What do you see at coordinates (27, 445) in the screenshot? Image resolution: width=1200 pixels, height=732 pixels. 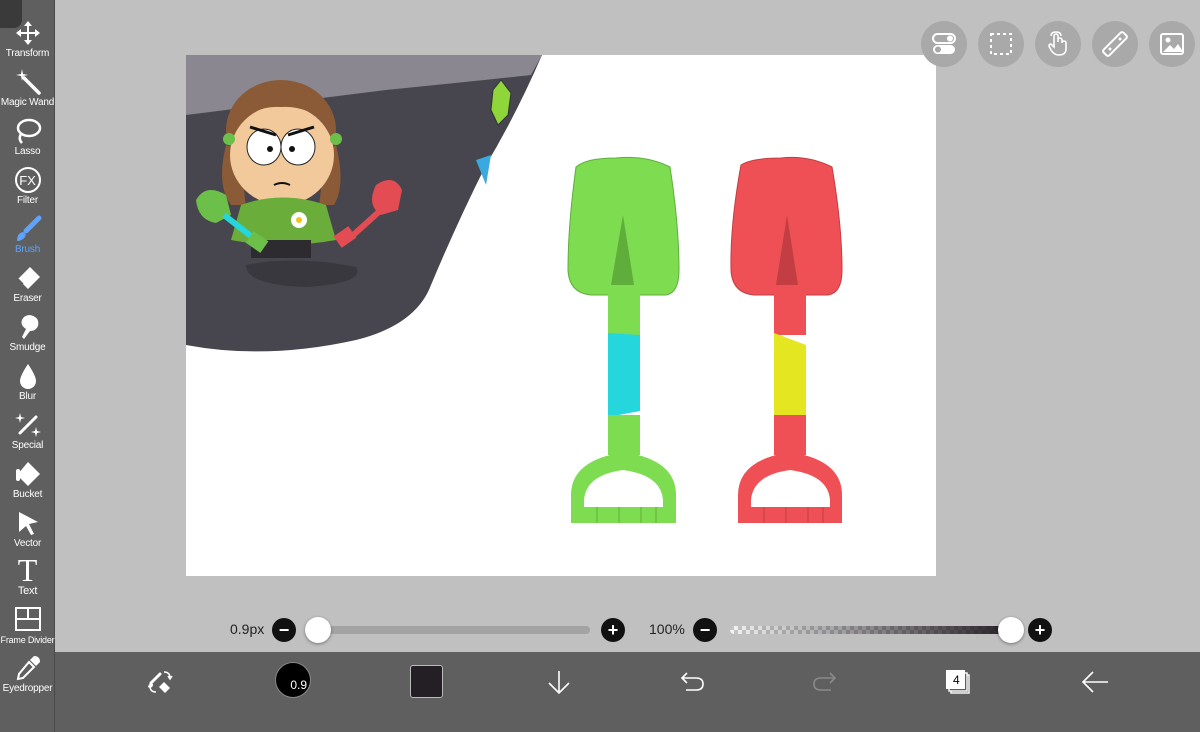 I see `tool-label: Special` at bounding box center [27, 445].